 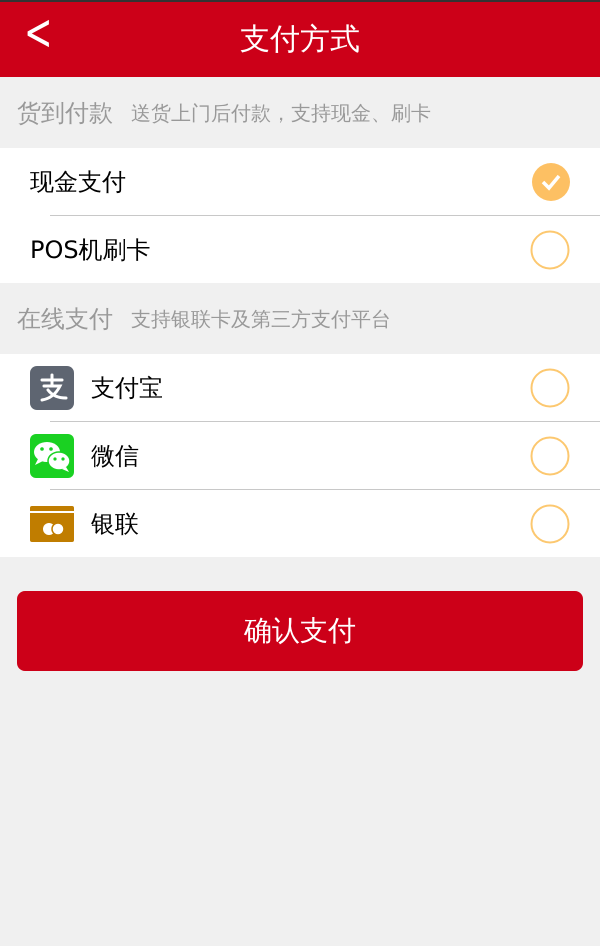 What do you see at coordinates (52, 524) in the screenshot?
I see `card-icon` at bounding box center [52, 524].